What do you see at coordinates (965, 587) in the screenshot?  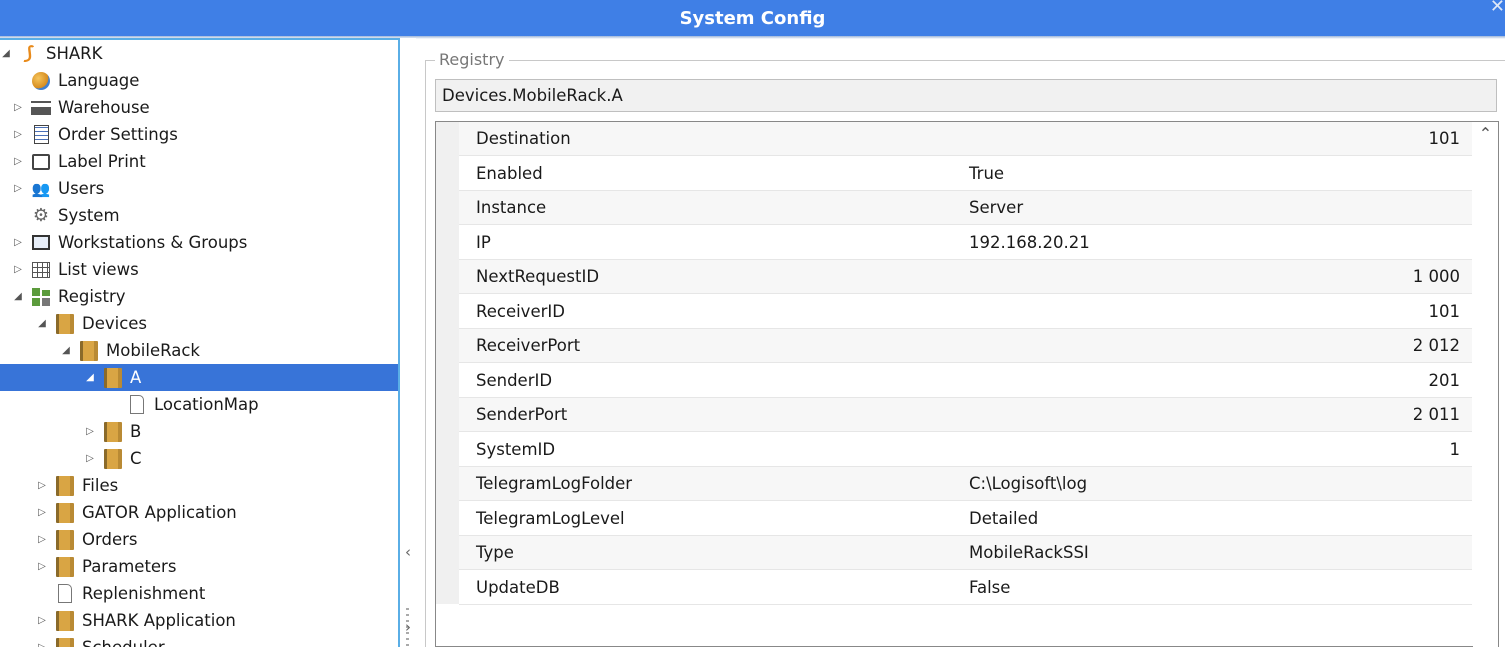 I see `property-row-updatedb: UpdateDB False` at bounding box center [965, 587].